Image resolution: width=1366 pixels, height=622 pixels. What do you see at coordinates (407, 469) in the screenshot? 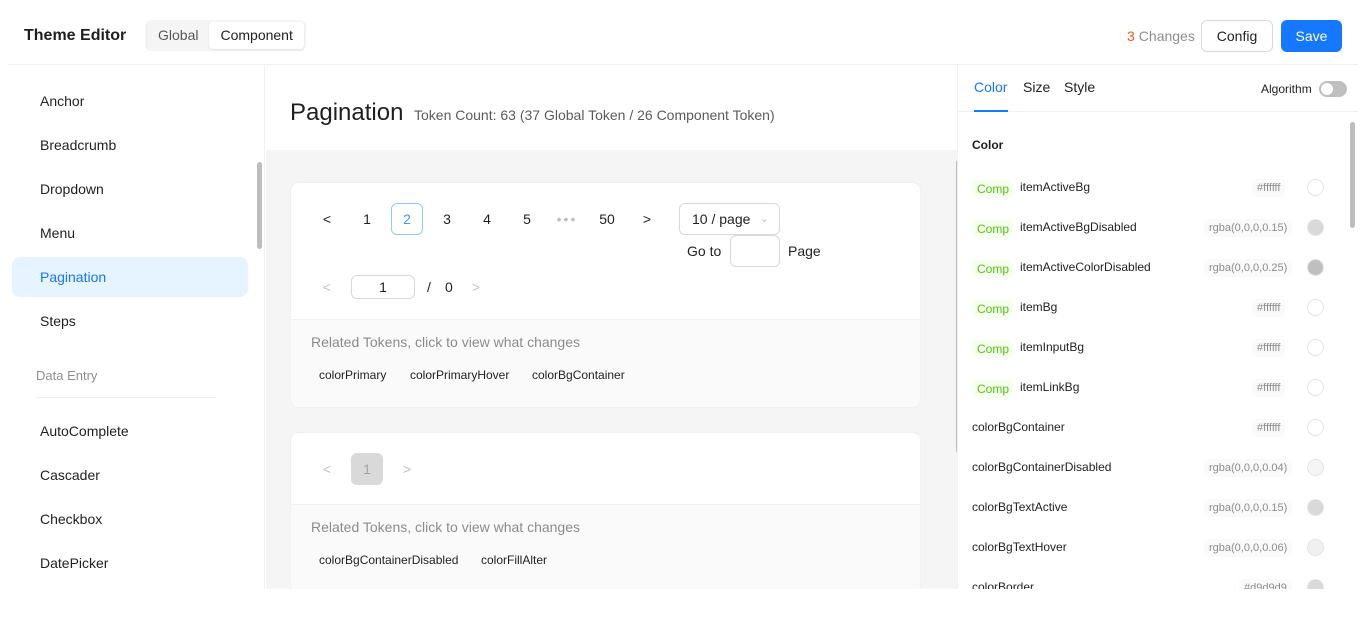
I see `disabled-next-button: >` at bounding box center [407, 469].